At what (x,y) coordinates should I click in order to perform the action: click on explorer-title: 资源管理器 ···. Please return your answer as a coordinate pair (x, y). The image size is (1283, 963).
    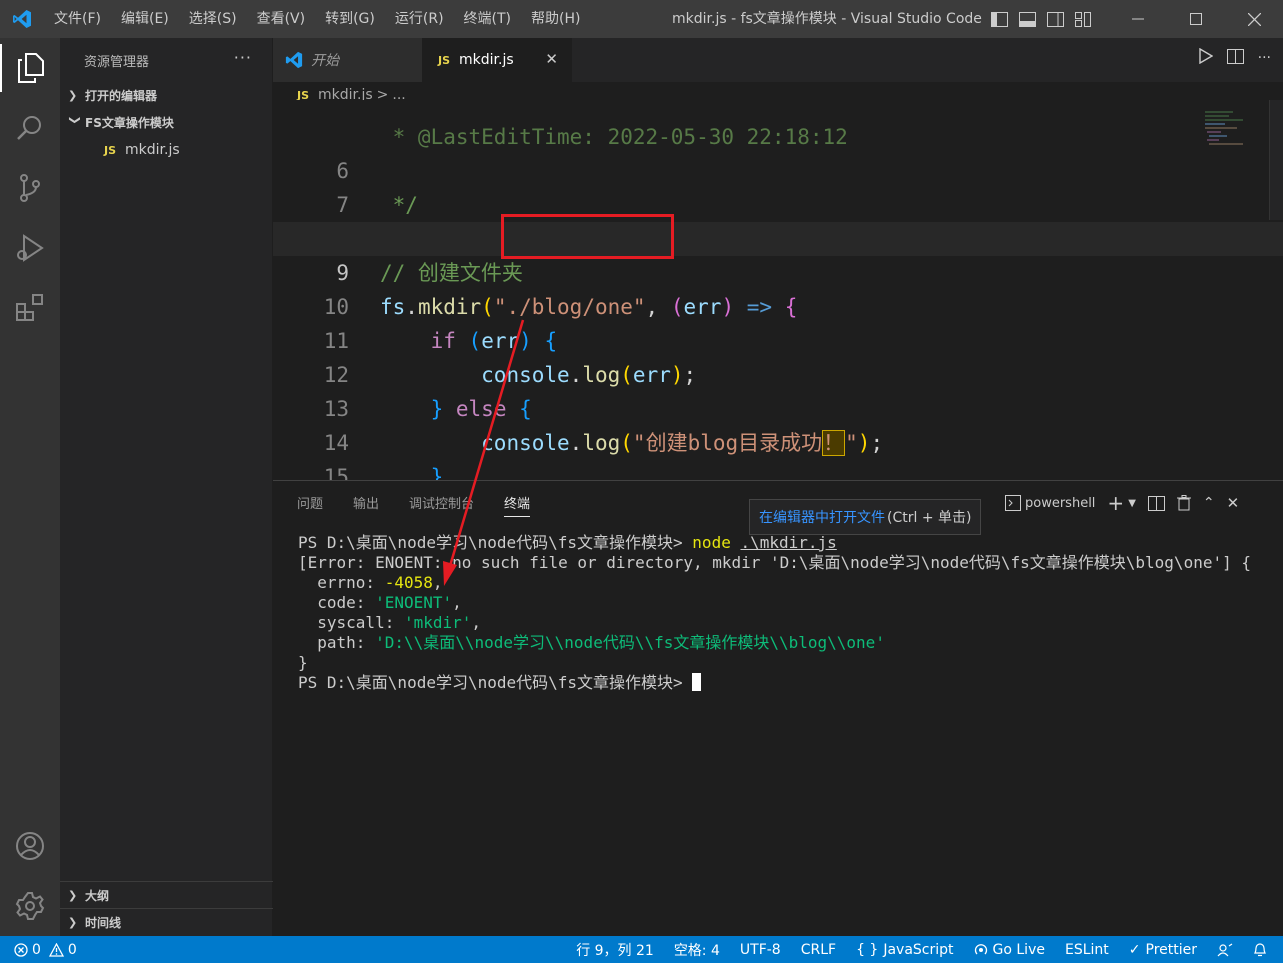
    Looking at the image, I should click on (166, 60).